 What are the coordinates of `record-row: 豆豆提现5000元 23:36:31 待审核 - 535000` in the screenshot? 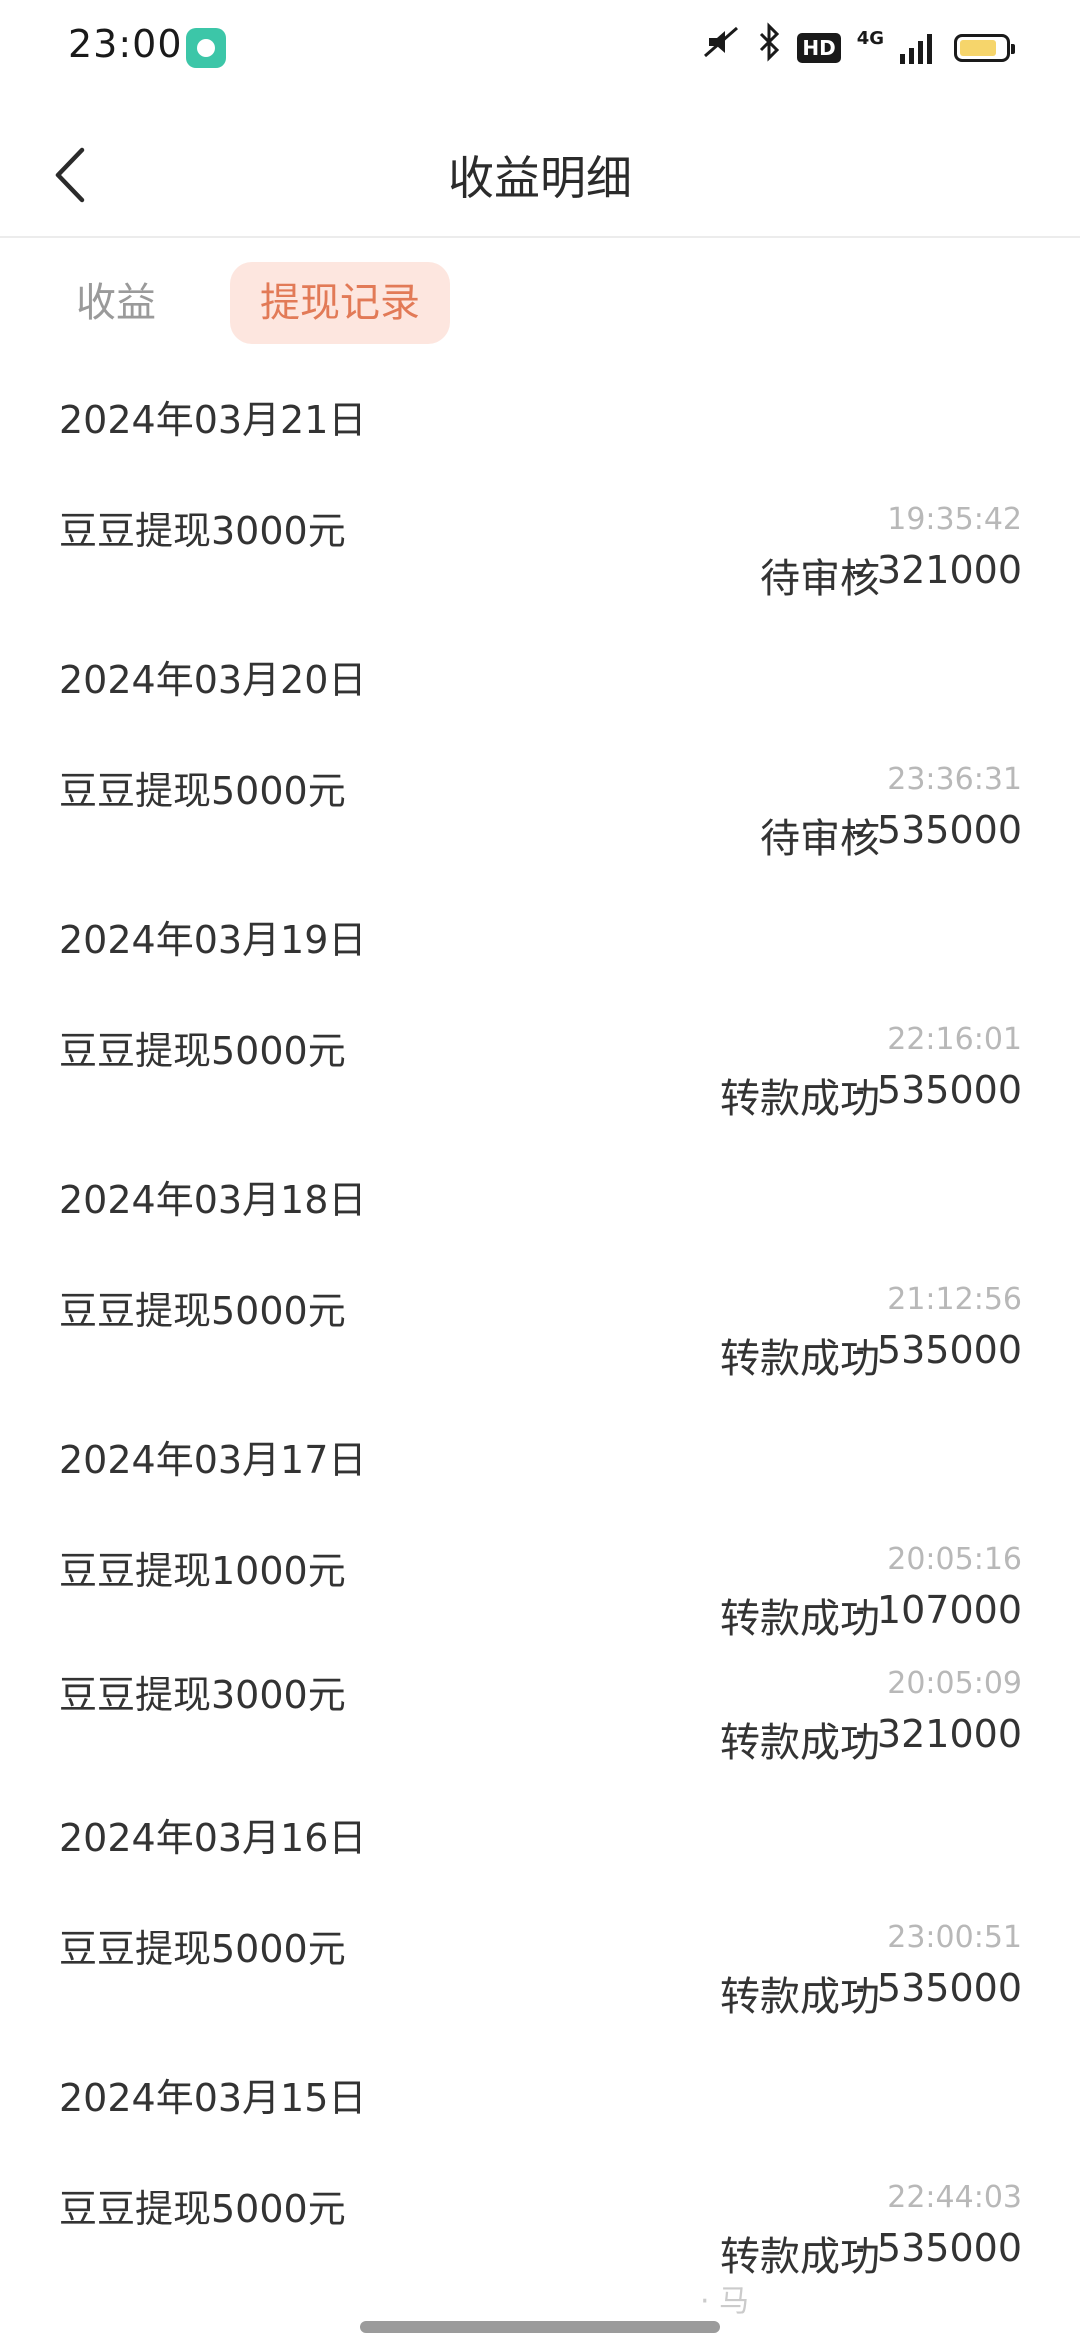 It's located at (540, 800).